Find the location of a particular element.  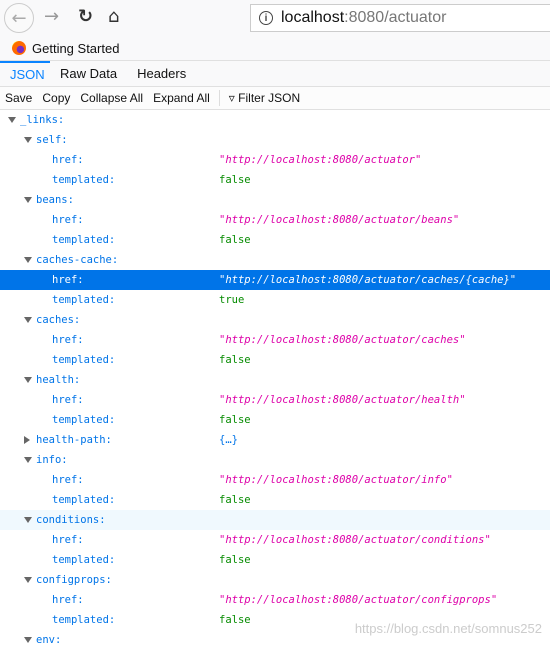

save-button: Save is located at coordinates (18, 98).